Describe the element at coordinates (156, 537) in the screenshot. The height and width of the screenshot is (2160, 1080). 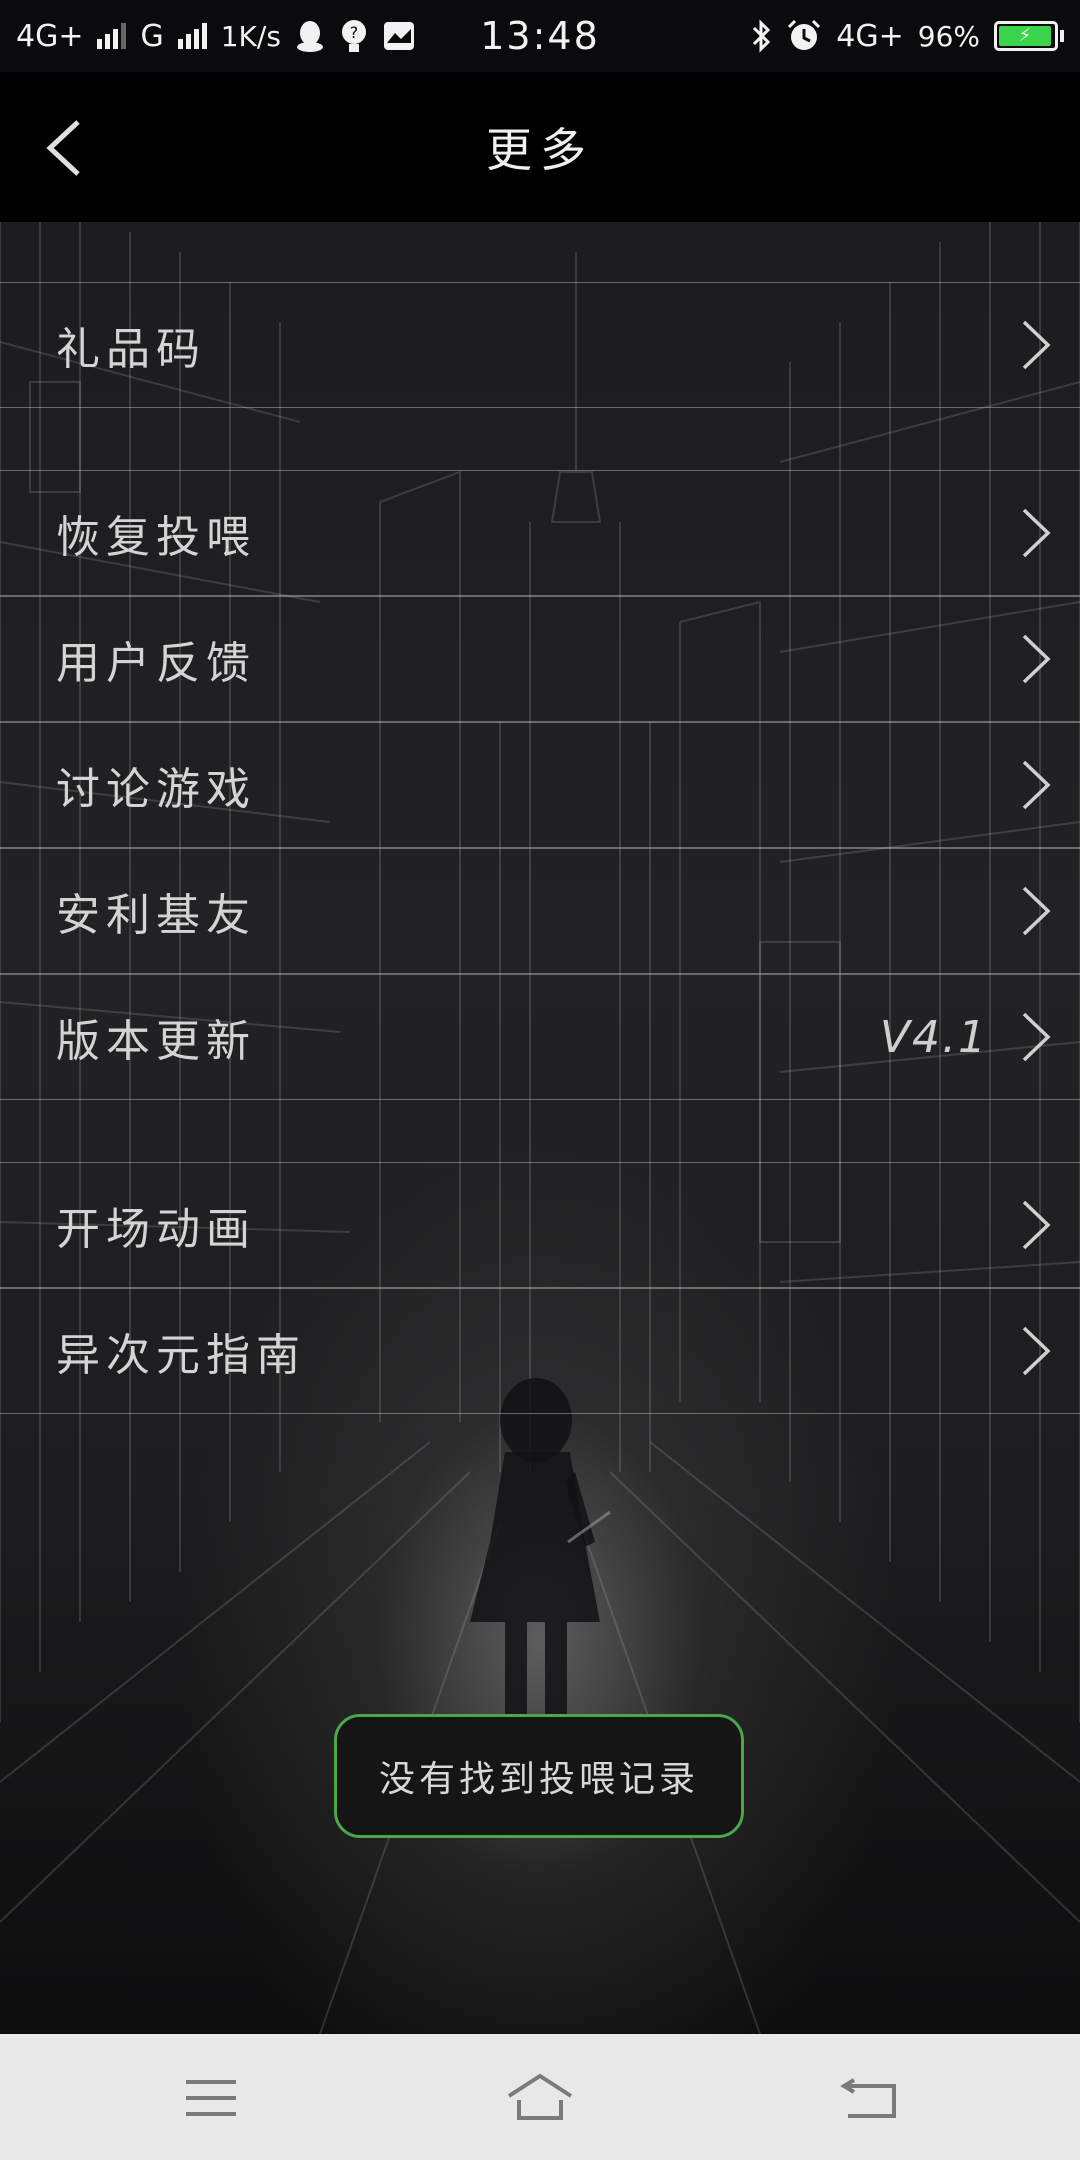
I see `menu-item-label: 恢复投喂` at that location.